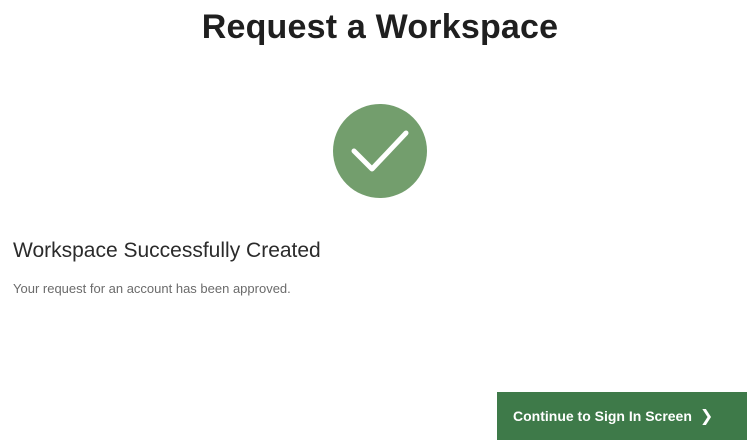  Describe the element at coordinates (380, 27) in the screenshot. I see `page-title: Request a Workspace` at that location.